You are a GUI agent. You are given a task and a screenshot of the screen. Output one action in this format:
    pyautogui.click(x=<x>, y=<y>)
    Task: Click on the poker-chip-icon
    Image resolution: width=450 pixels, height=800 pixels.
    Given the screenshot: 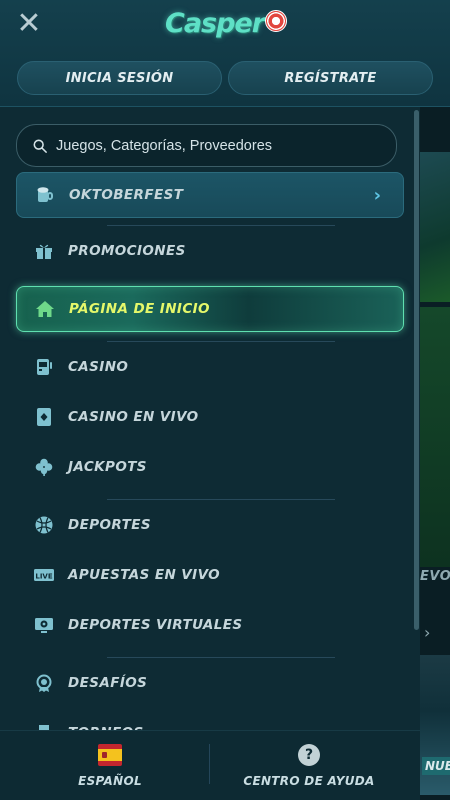 What is the action you would take?
    pyautogui.click(x=276, y=21)
    